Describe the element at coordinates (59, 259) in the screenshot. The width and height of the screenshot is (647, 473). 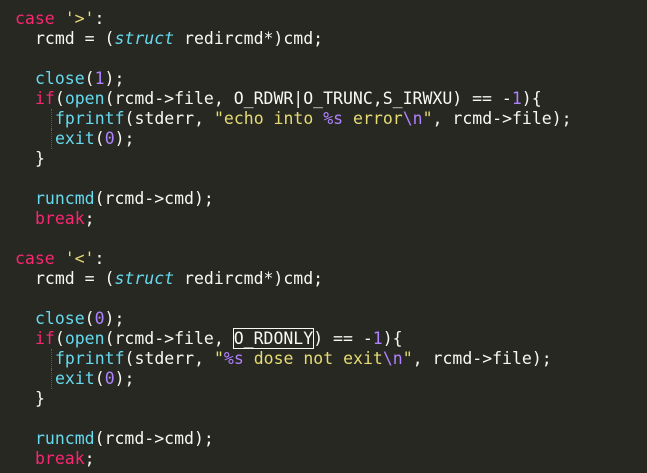
I see `code-line: case '<':` at that location.